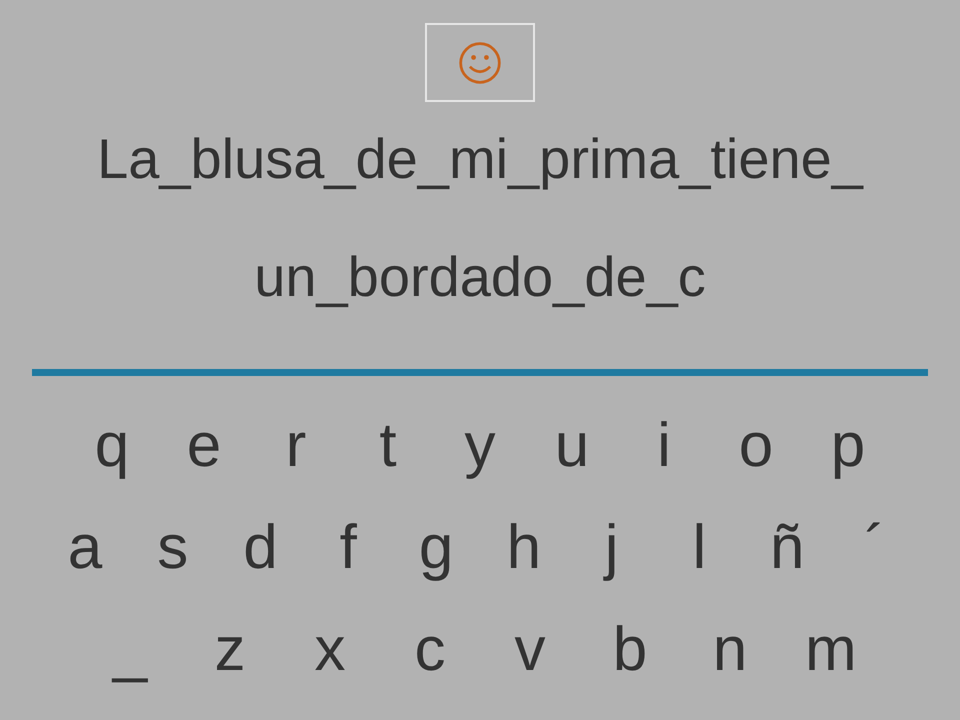 The image size is (960, 720). I want to click on letter-key: e, so click(204, 446).